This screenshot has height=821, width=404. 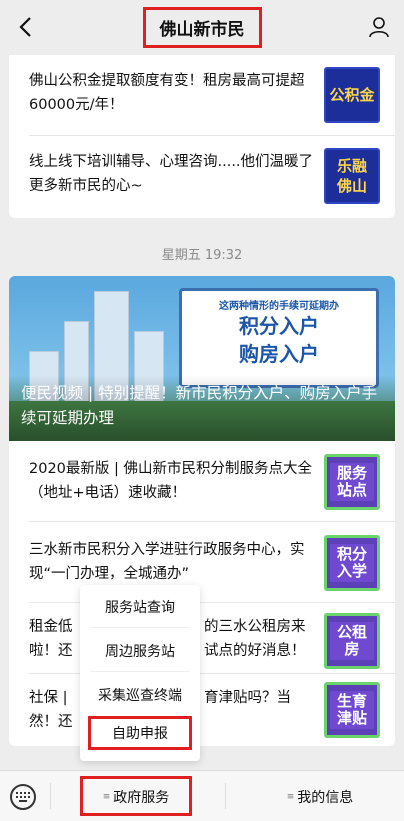 What do you see at coordinates (279, 354) in the screenshot?
I see `sign-line: 购房入户` at bounding box center [279, 354].